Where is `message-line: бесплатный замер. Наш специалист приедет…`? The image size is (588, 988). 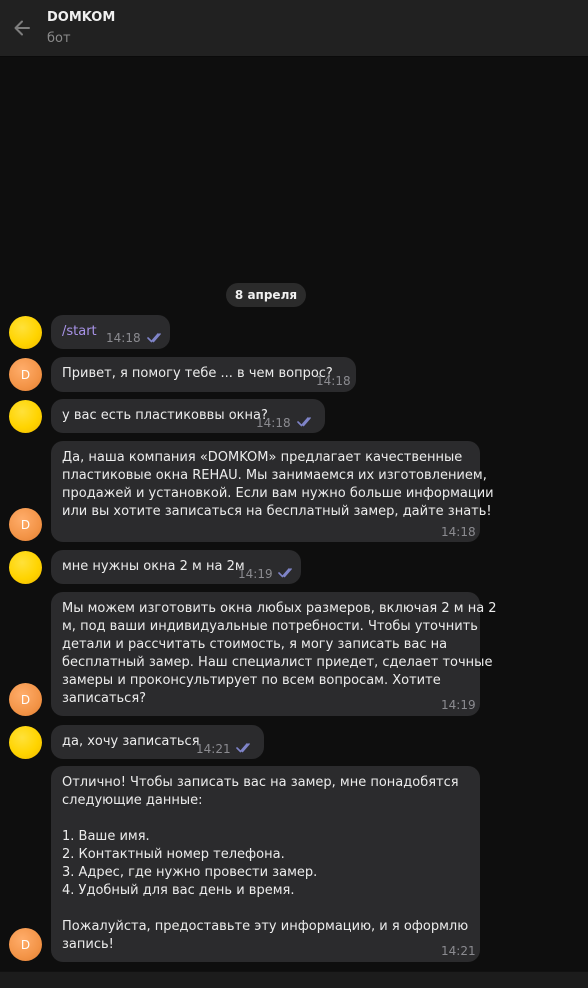
message-line: бесплатный замер. Наш специалист приедет… is located at coordinates (277, 662).